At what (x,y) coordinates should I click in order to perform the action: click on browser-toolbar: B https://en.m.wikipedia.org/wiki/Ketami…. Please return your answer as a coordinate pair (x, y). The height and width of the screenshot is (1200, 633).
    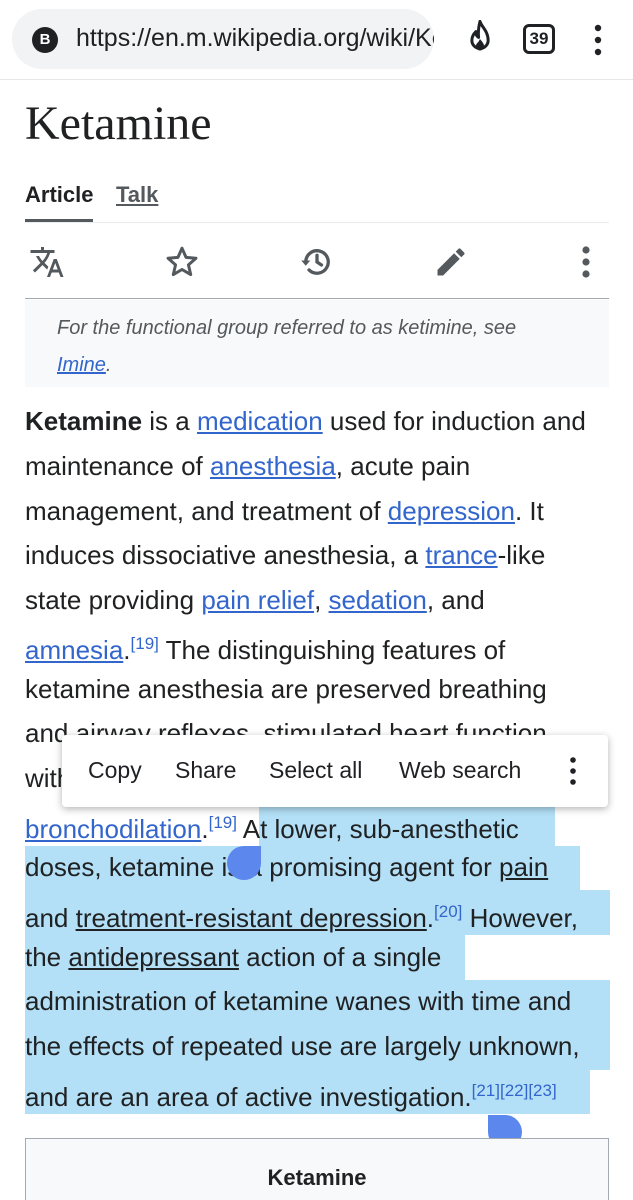
    Looking at the image, I should click on (316, 40).